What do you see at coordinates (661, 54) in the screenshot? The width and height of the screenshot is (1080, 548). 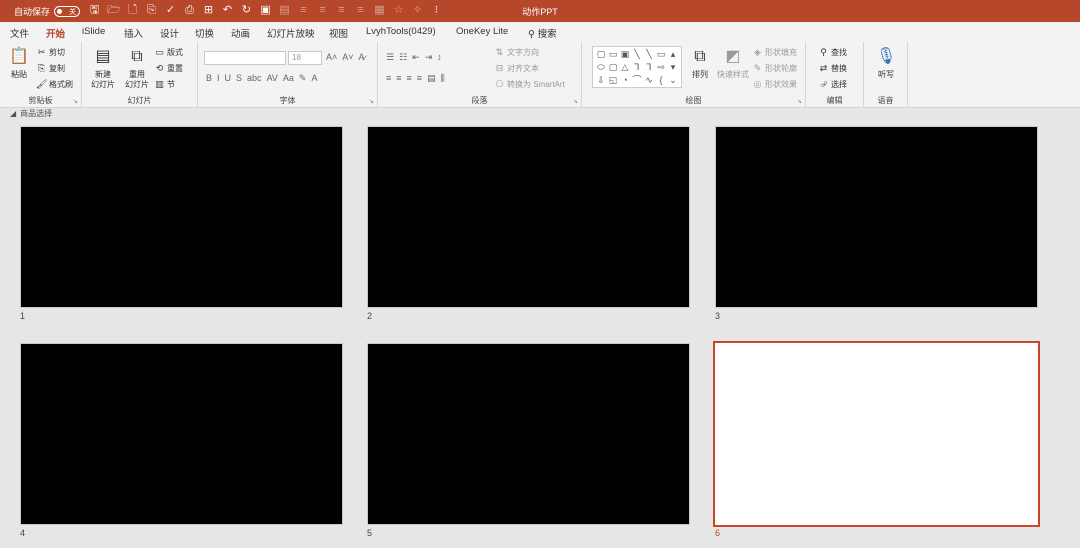 I see `rect-icon: ▭` at bounding box center [661, 54].